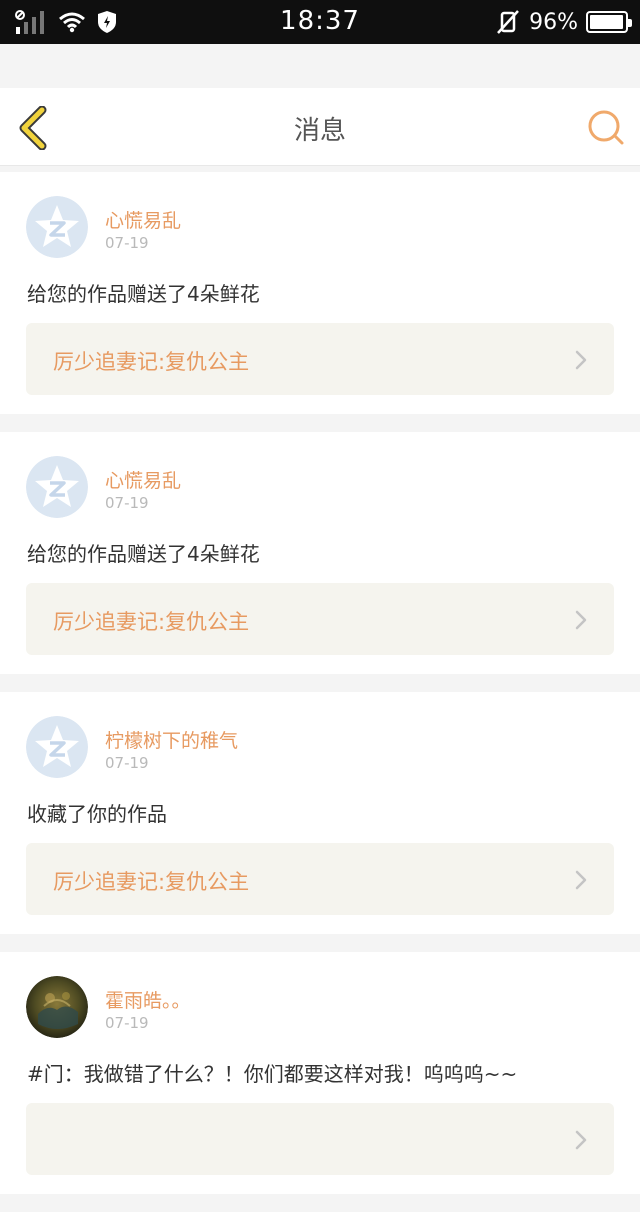 The image size is (640, 1212). I want to click on page-title: 消息, so click(319, 131).